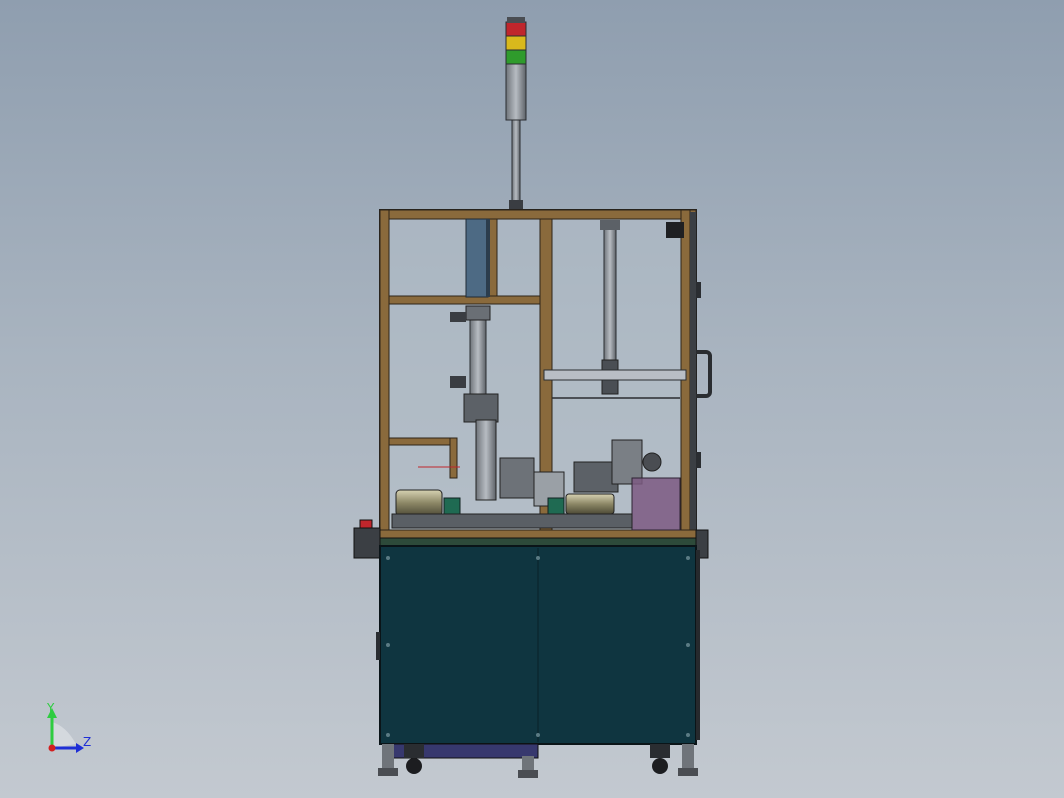  I want to click on left-cylinder-fitting-lower, so click(458, 382).